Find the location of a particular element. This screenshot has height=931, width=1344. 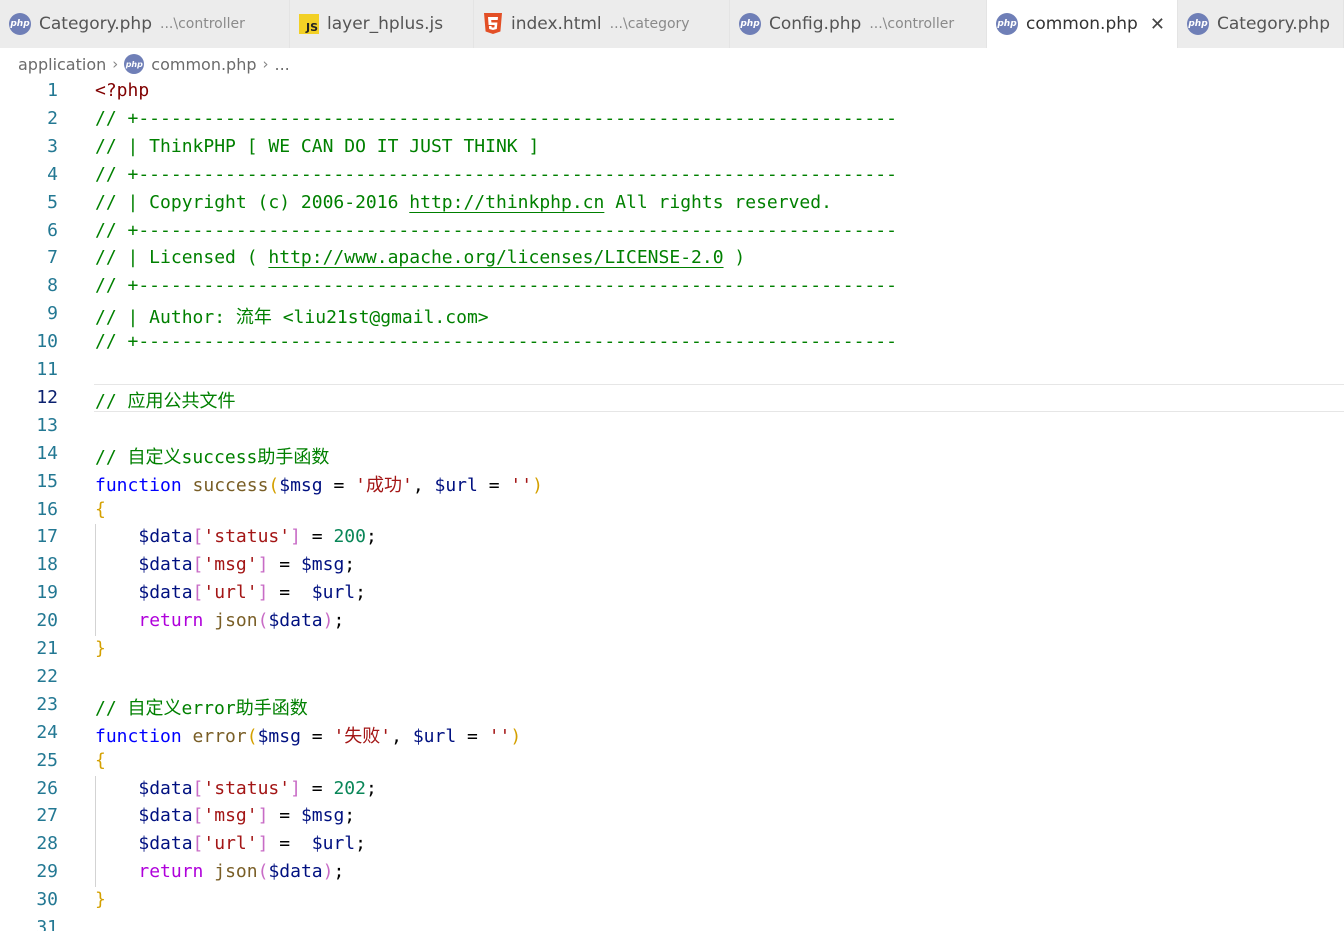

code-line: 16 { is located at coordinates (672, 511).